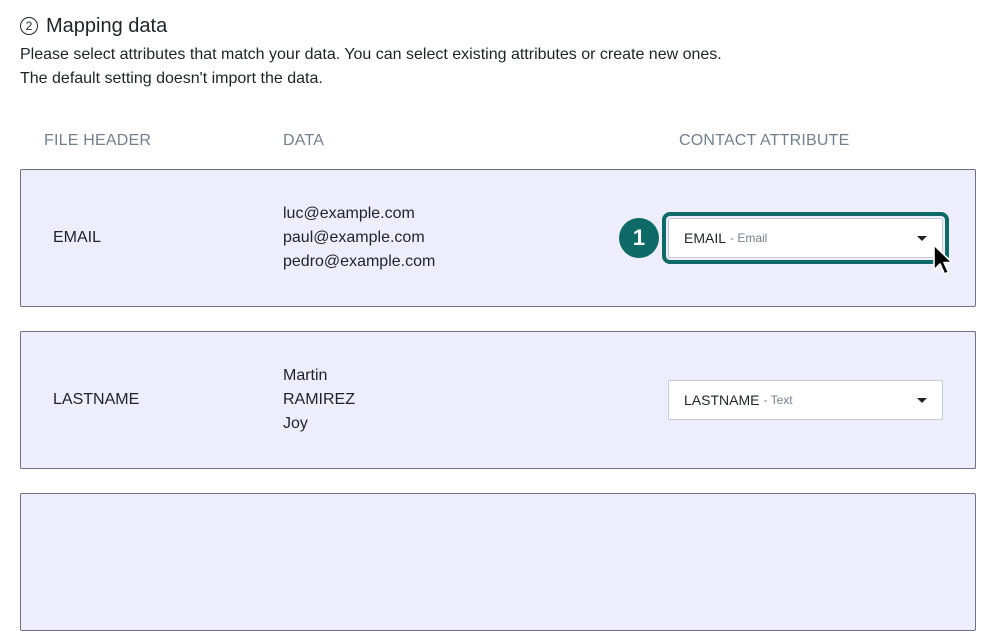 This screenshot has height=631, width=987. Describe the element at coordinates (295, 423) in the screenshot. I see `data-sample: Joy` at that location.